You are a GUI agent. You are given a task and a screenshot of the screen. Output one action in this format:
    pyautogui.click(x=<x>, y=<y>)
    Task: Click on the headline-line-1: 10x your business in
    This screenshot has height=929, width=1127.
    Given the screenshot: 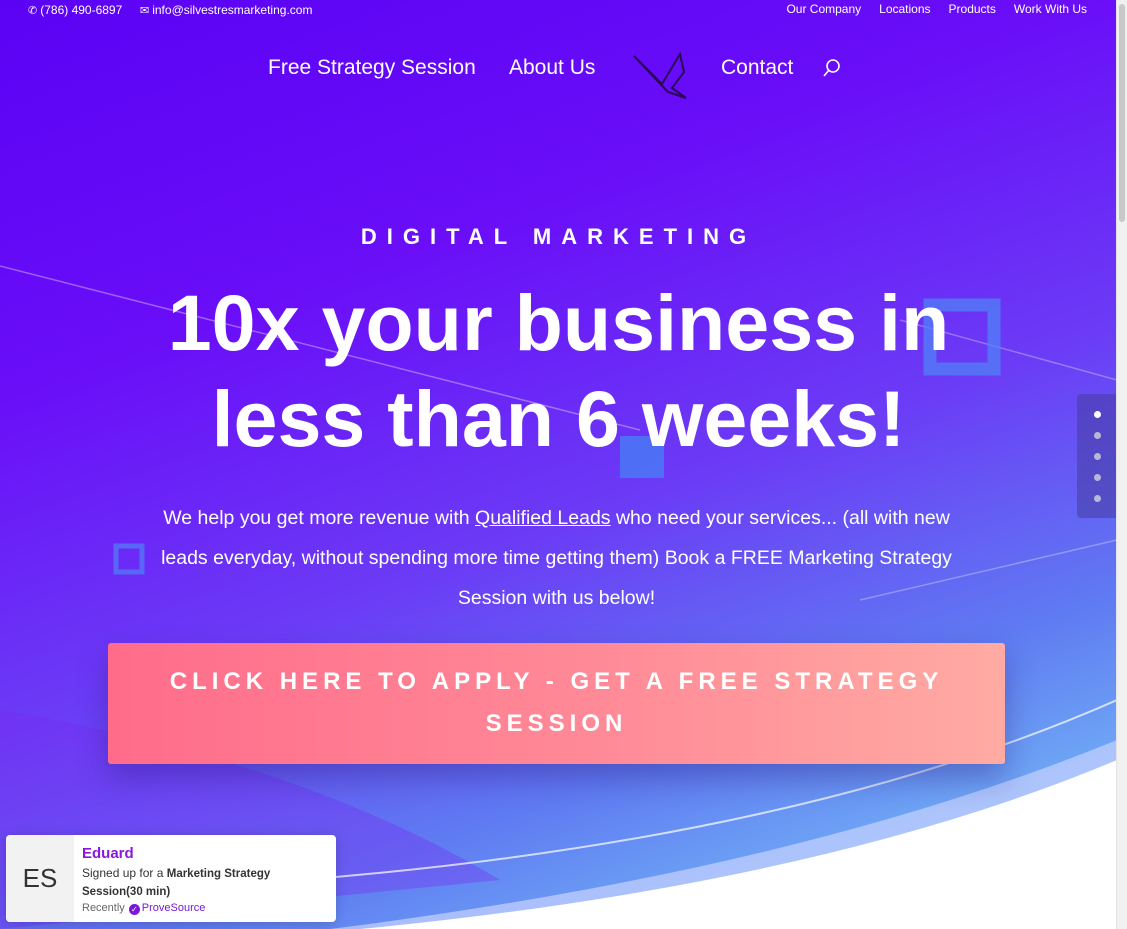 What is the action you would take?
    pyautogui.click(x=558, y=322)
    